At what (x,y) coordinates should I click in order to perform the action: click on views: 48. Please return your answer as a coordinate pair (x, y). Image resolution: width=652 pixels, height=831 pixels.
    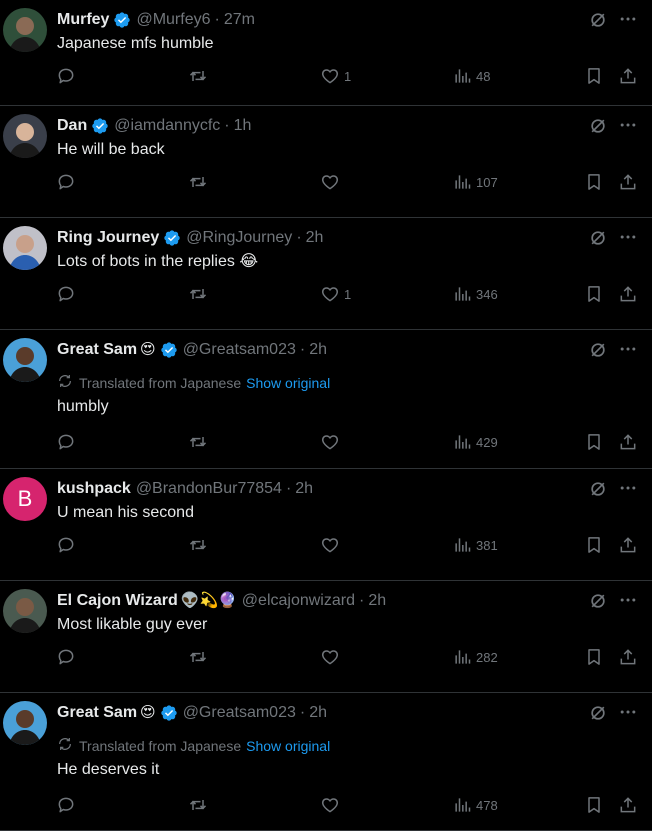
    Looking at the image, I should click on (471, 76).